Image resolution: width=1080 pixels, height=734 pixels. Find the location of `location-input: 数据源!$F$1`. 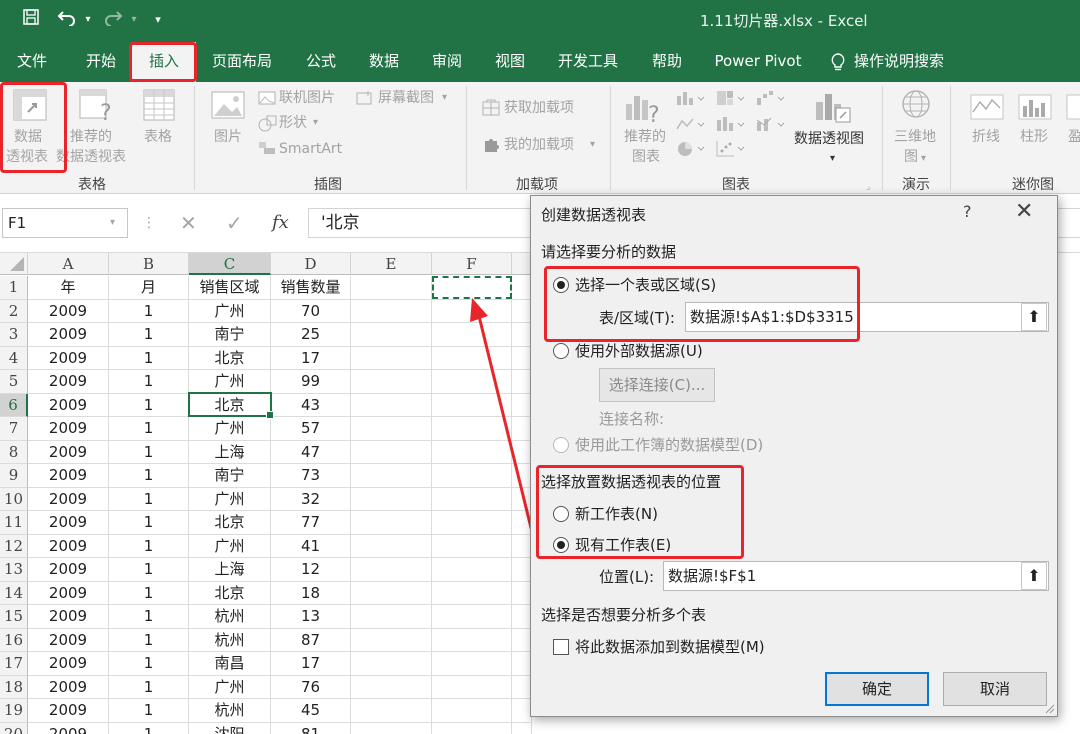

location-input: 数据源!$F$1 is located at coordinates (856, 576).